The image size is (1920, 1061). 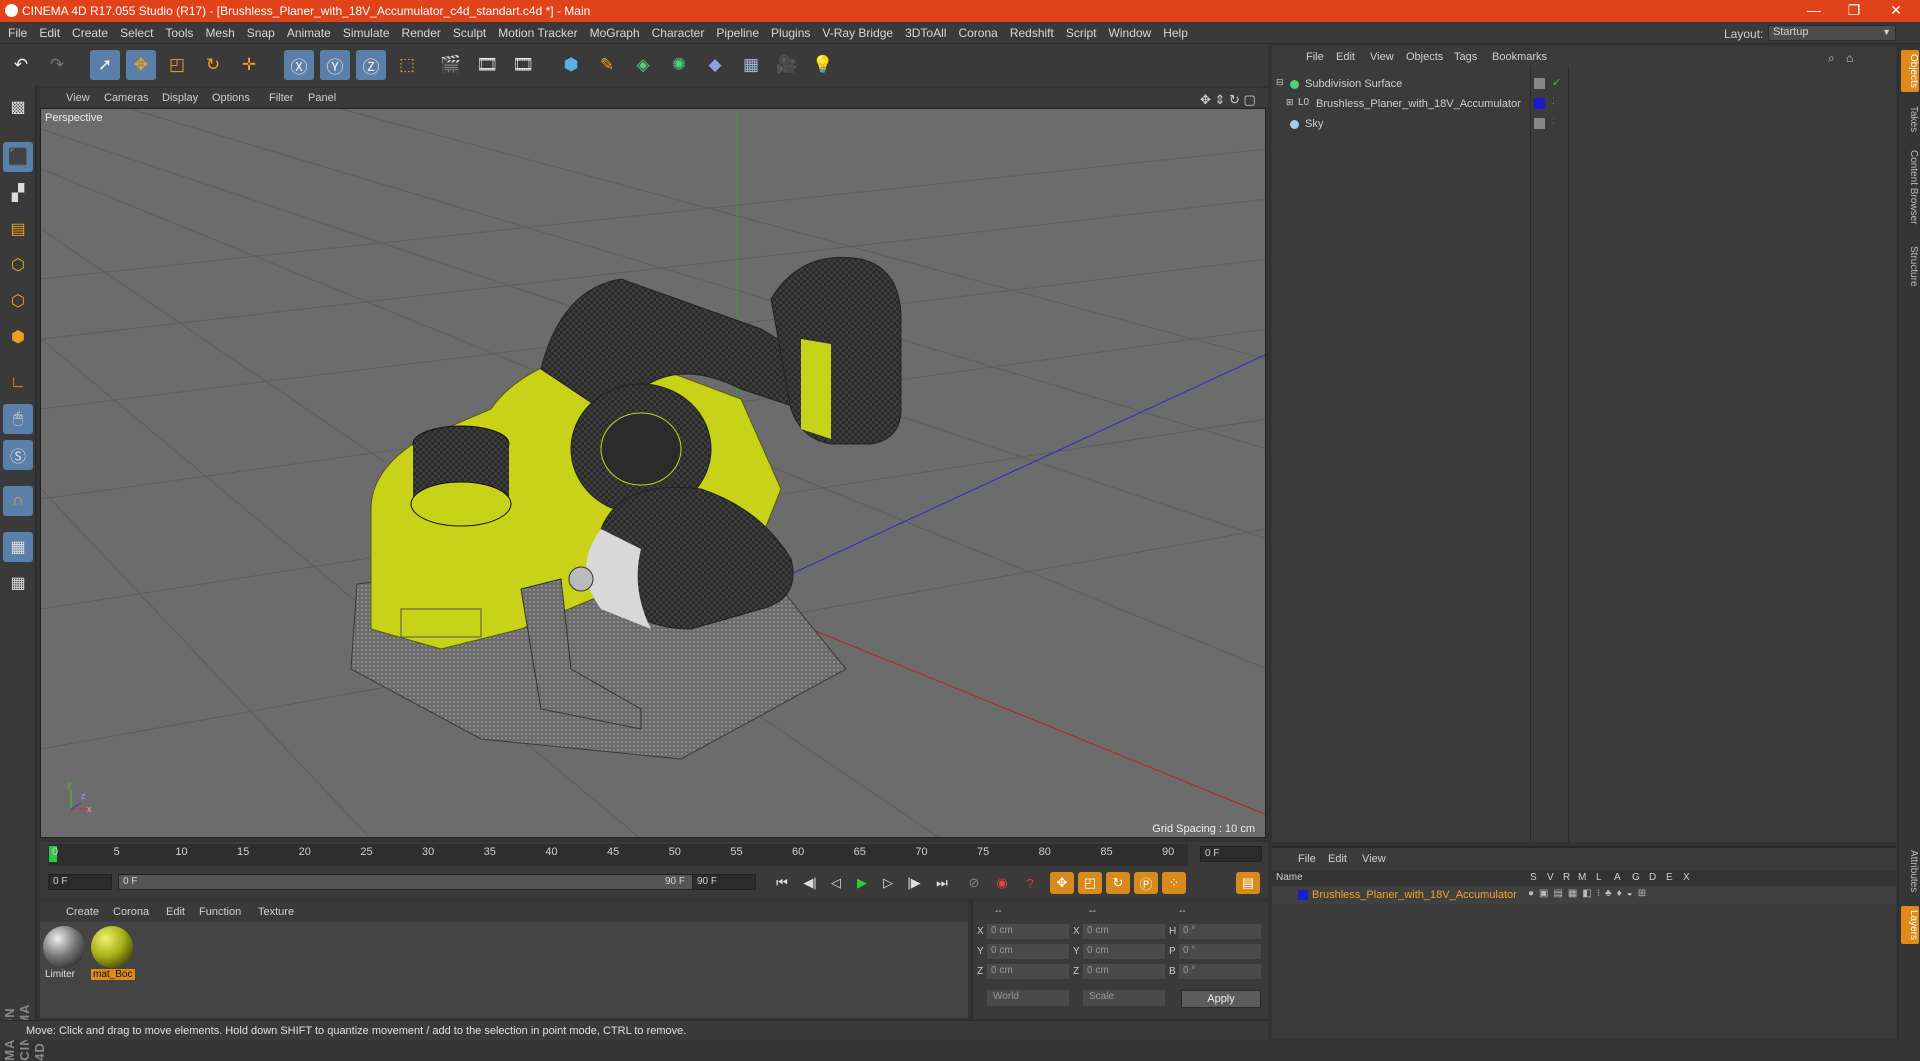 I want to click on enabled-check-icon: ✓, so click(x=1556, y=82).